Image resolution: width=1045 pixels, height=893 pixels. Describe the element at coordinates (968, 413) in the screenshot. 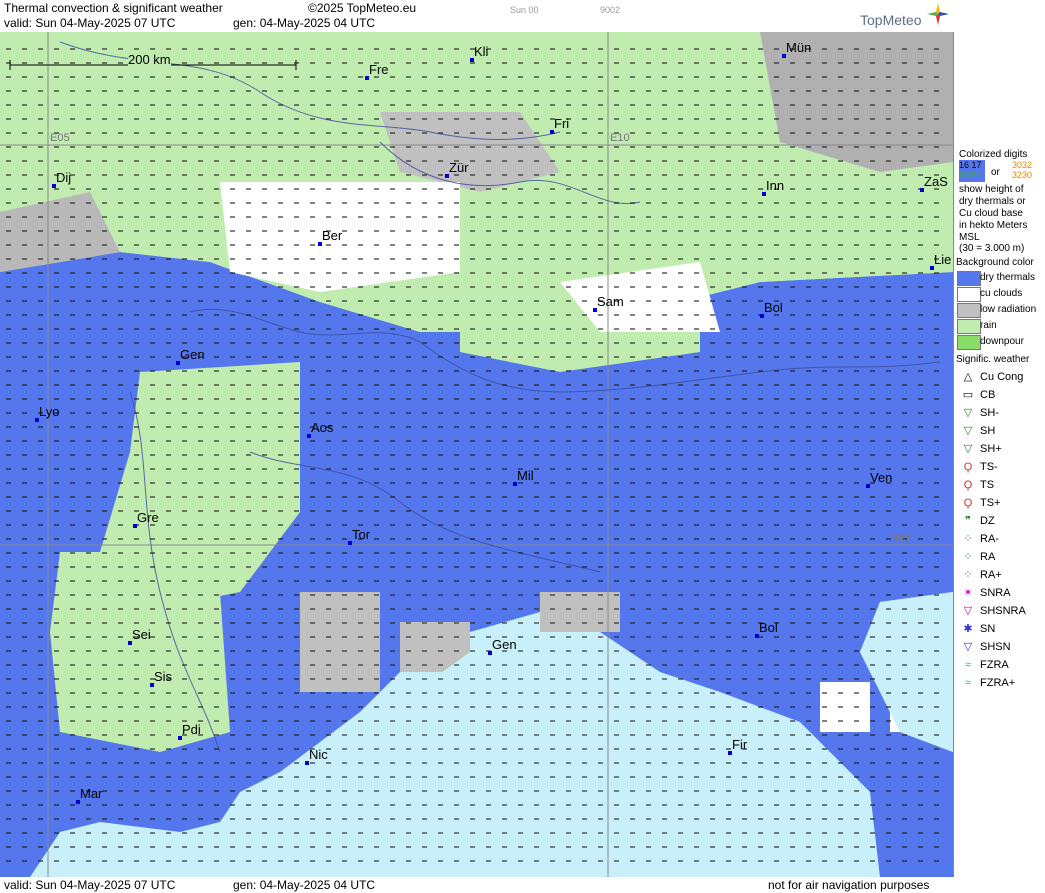

I see `shower-light-icon: ▽` at that location.